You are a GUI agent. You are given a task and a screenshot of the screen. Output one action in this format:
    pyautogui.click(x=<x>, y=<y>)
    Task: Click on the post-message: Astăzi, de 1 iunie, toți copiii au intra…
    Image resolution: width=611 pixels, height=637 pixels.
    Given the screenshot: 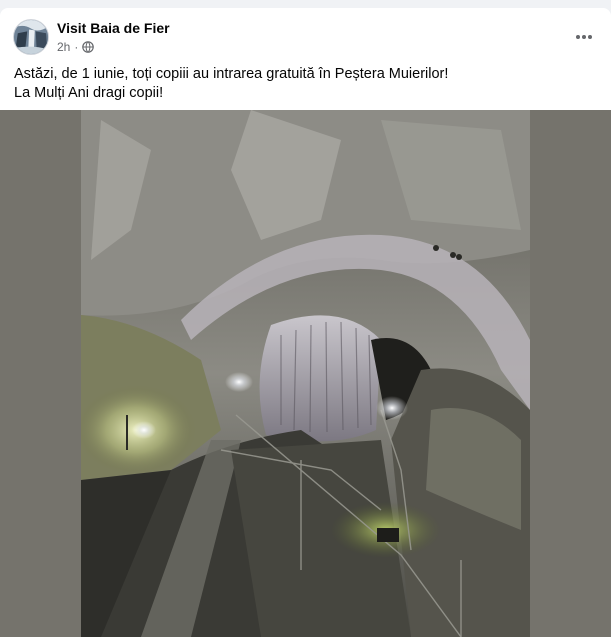 What is the action you would take?
    pyautogui.click(x=306, y=84)
    